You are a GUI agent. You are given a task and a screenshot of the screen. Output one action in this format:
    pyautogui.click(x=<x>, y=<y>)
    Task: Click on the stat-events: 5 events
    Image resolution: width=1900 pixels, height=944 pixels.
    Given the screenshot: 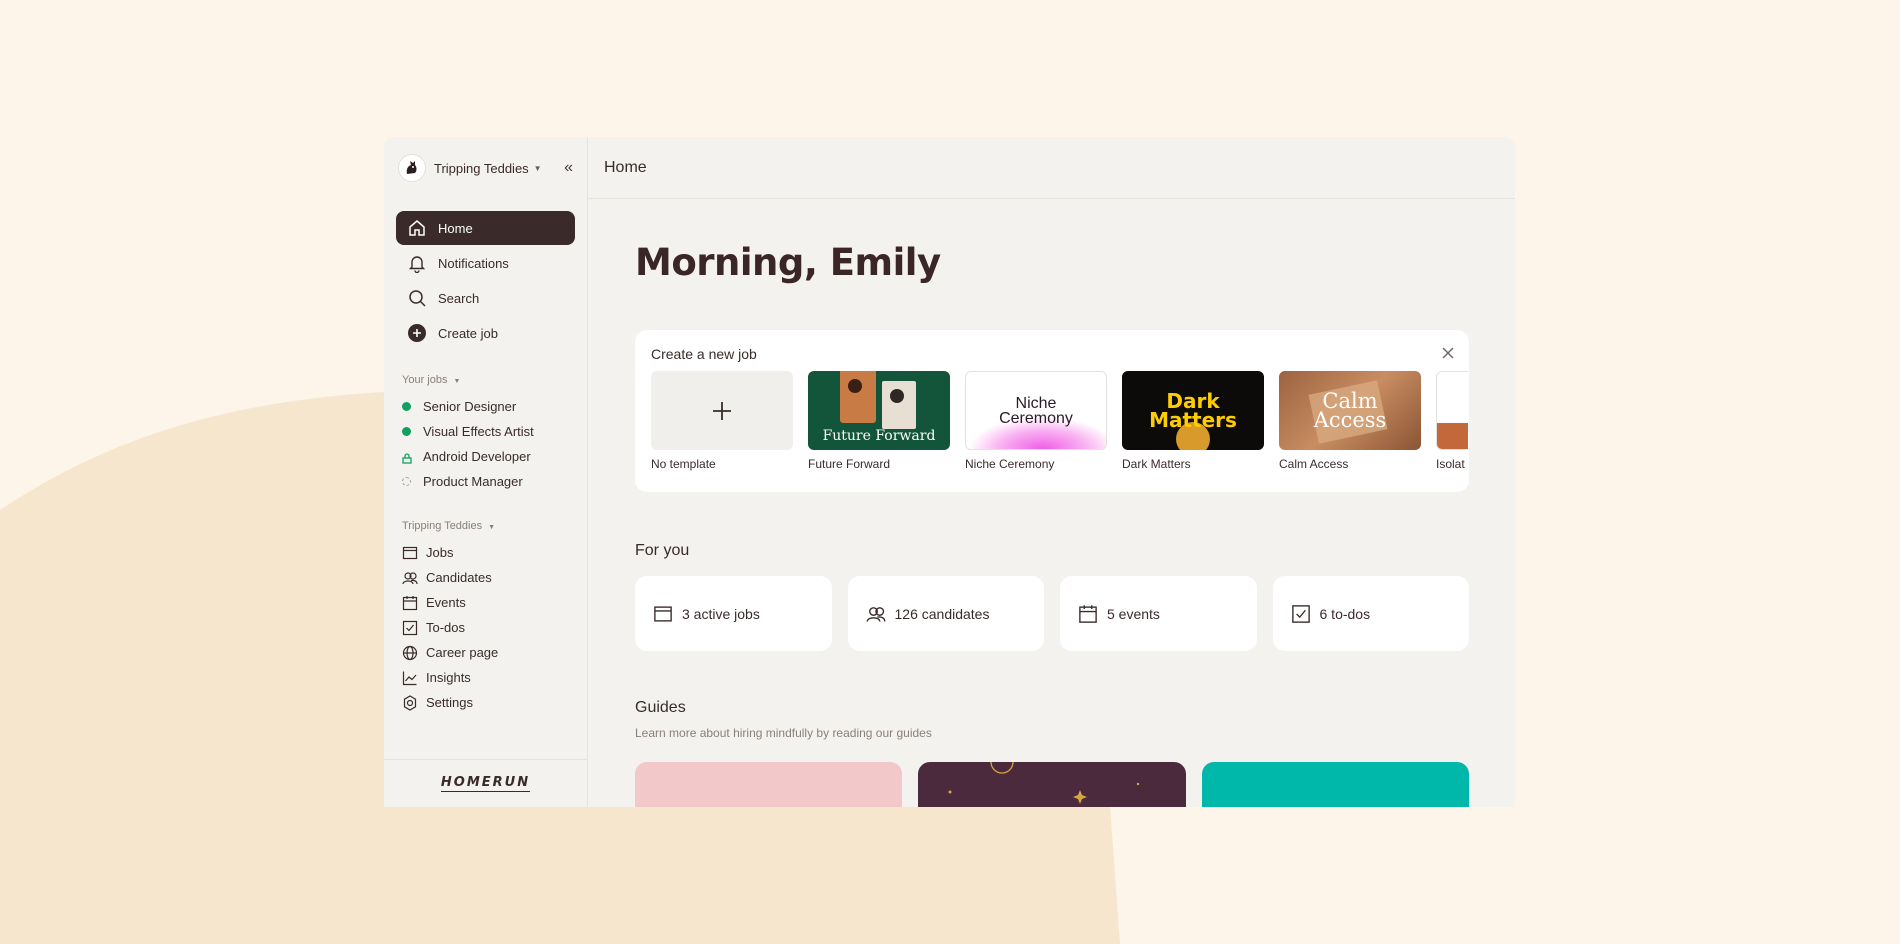 What is the action you would take?
    pyautogui.click(x=1158, y=613)
    